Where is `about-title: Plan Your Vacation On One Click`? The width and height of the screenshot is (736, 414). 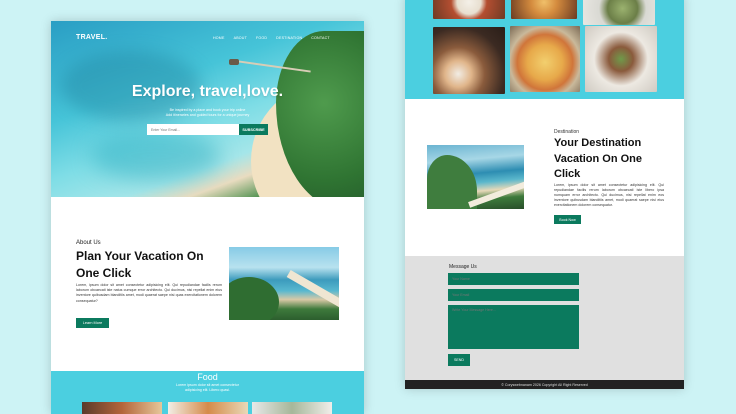 about-title: Plan Your Vacation On One Click is located at coordinates (140, 264).